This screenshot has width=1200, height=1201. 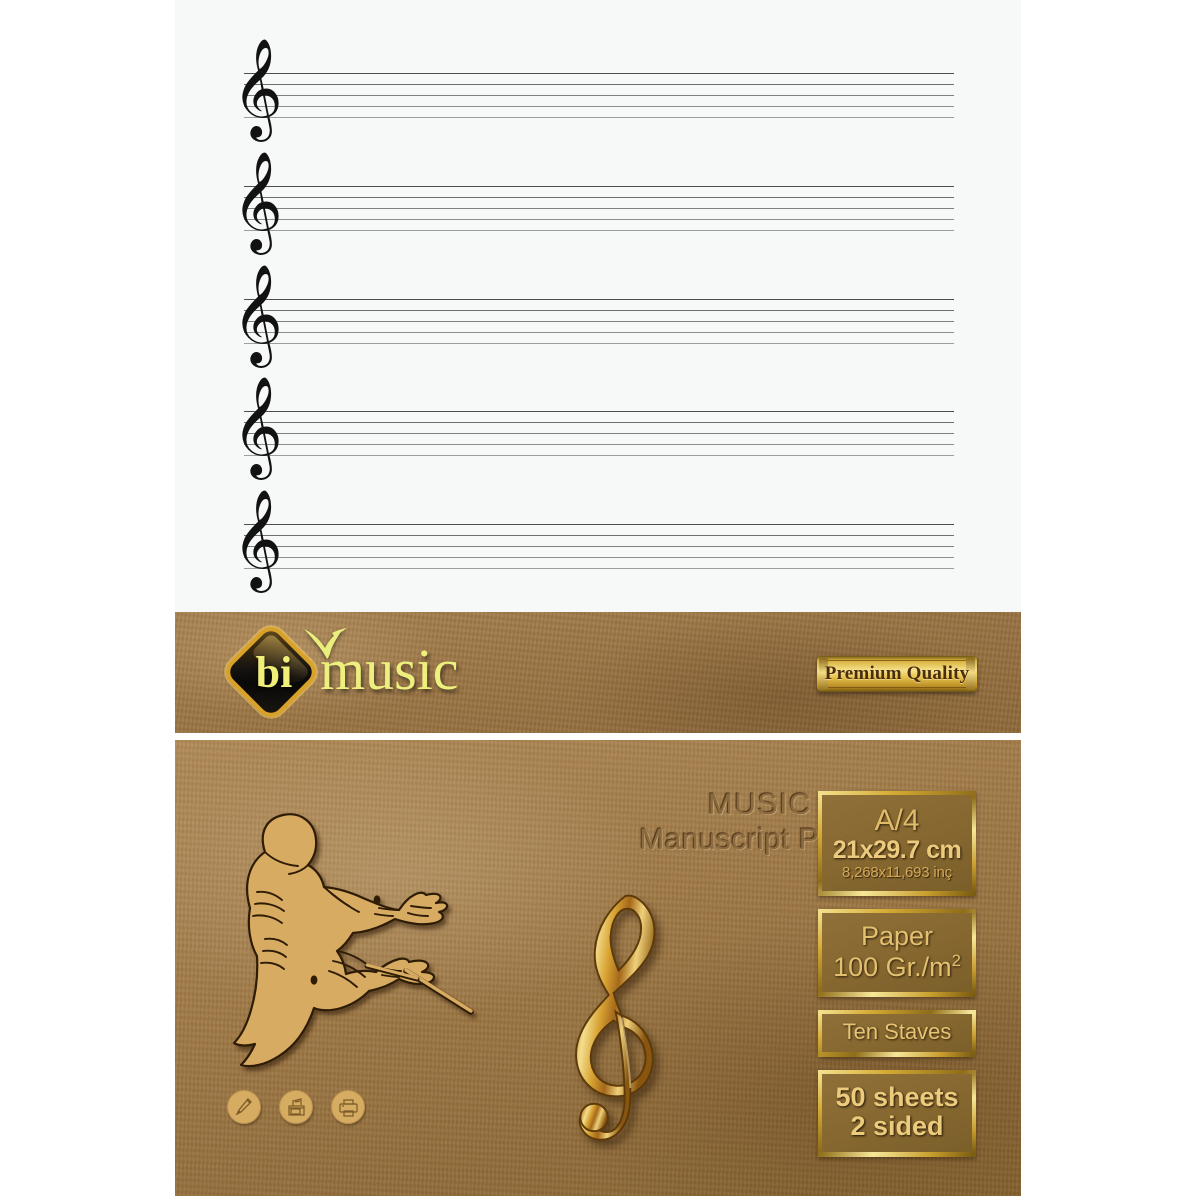 I want to click on conductor-silhouette-icon, so click(x=353, y=940).